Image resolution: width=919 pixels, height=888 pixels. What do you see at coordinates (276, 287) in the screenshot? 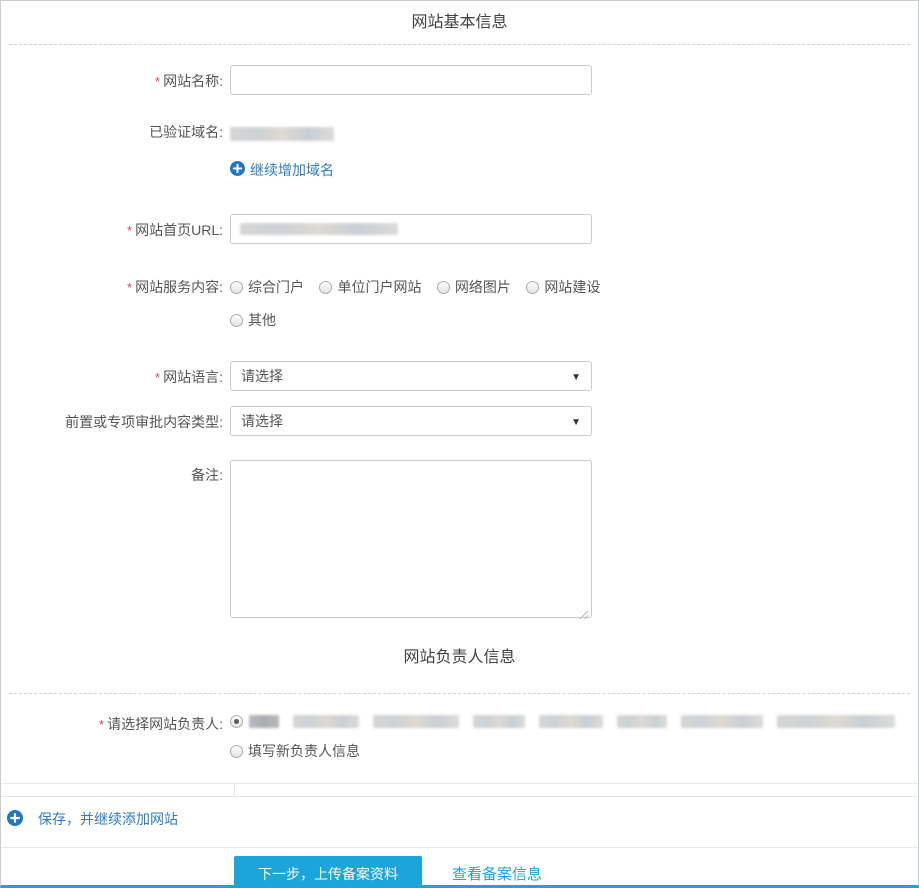
I see `service-option-portal-label: 综合门户` at bounding box center [276, 287].